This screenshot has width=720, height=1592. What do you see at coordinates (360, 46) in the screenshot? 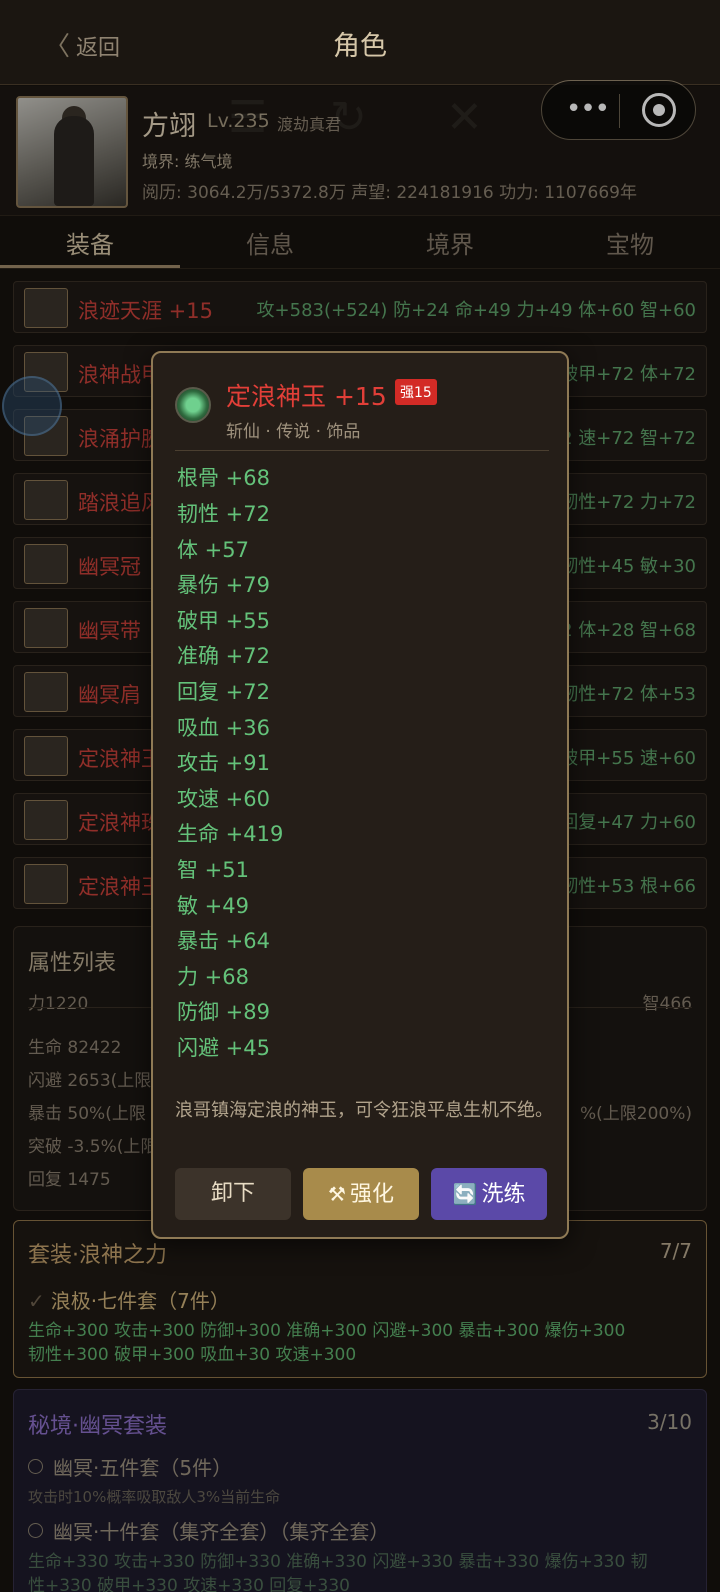
I see `page-title: 角色` at bounding box center [360, 46].